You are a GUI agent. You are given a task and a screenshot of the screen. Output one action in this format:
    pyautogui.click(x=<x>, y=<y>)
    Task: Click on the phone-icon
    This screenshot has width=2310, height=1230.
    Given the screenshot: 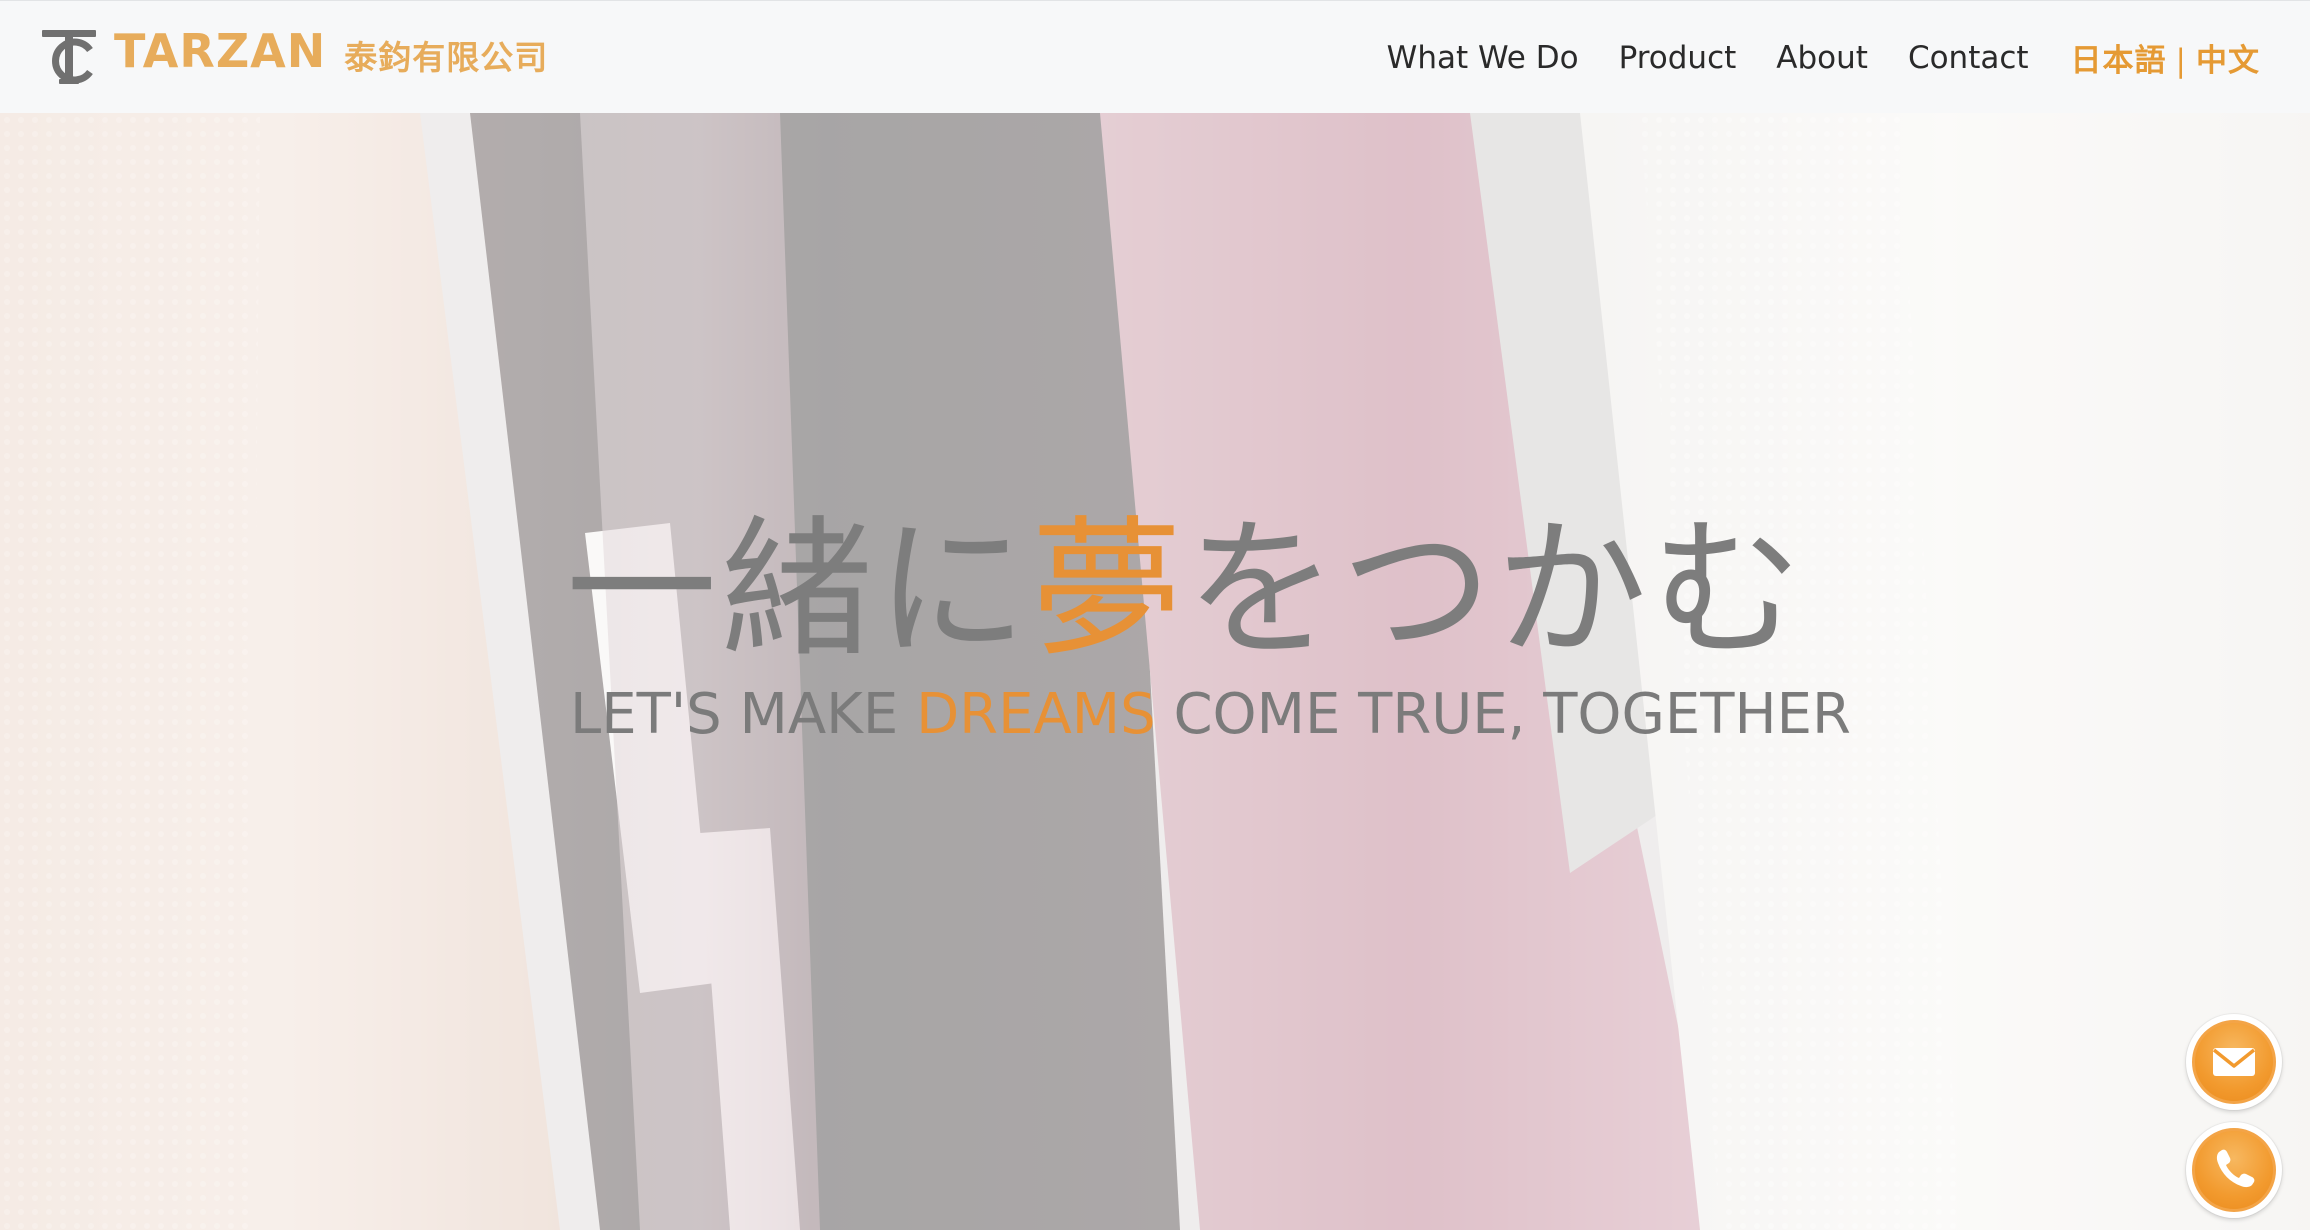 What is the action you would take?
    pyautogui.click(x=2235, y=1168)
    